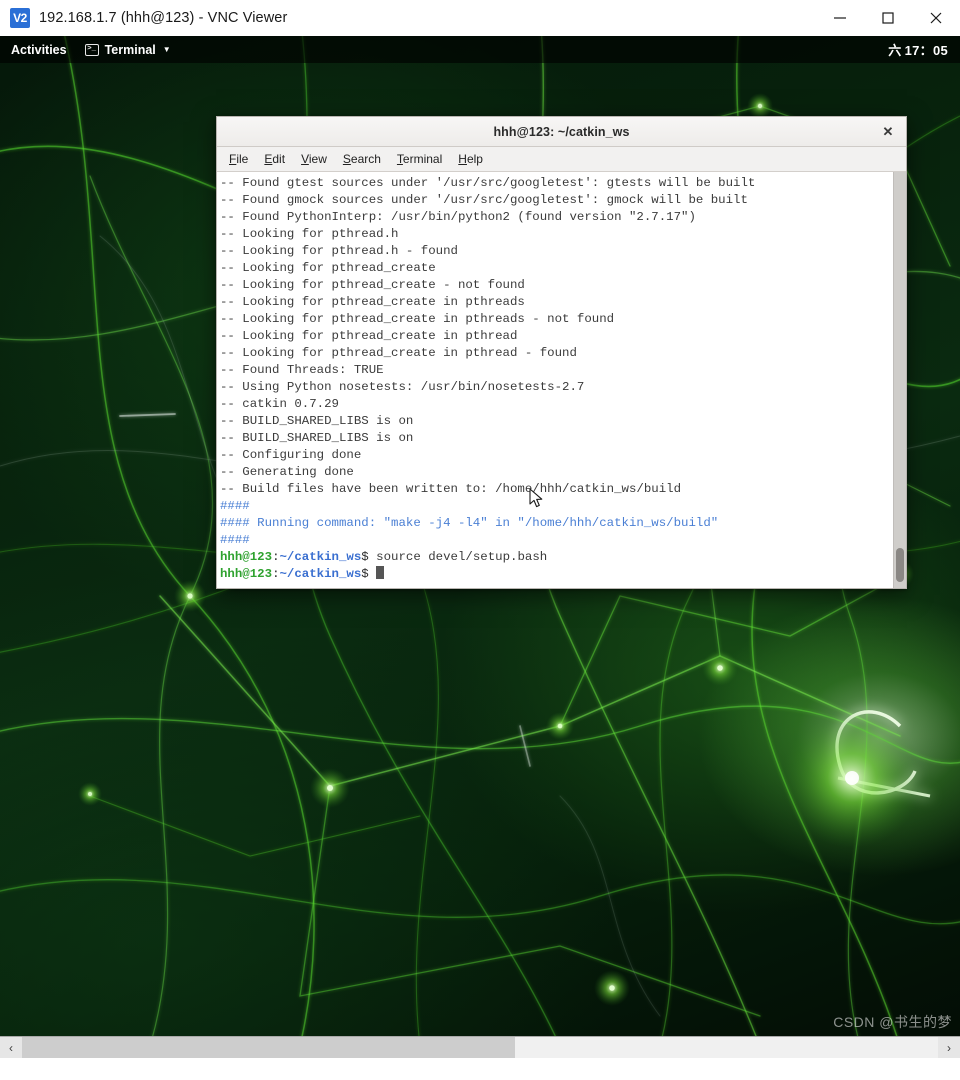 The height and width of the screenshot is (1080, 960). I want to click on app-menu-label: Terminal, so click(130, 49).